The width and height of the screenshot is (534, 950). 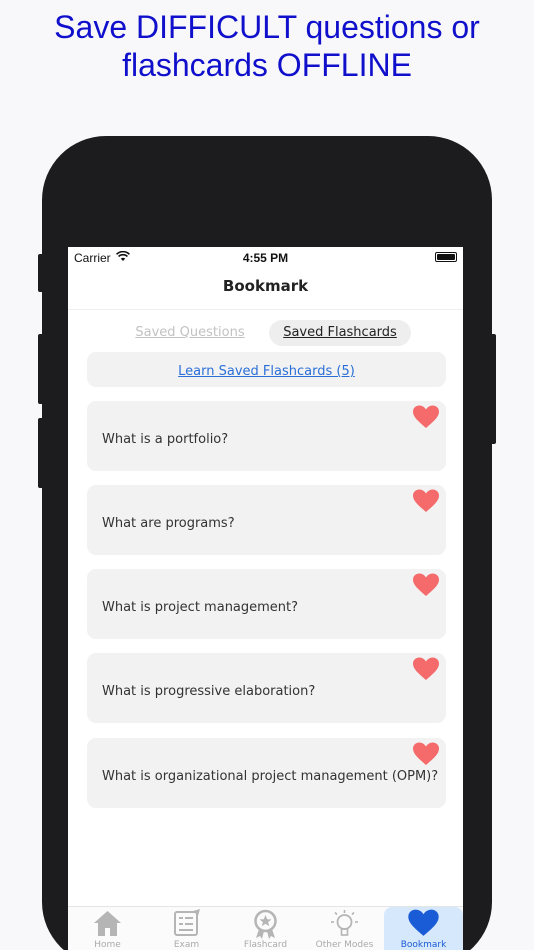 I want to click on promo-headline-line1: Save DIFFICULT questions or, so click(x=267, y=27).